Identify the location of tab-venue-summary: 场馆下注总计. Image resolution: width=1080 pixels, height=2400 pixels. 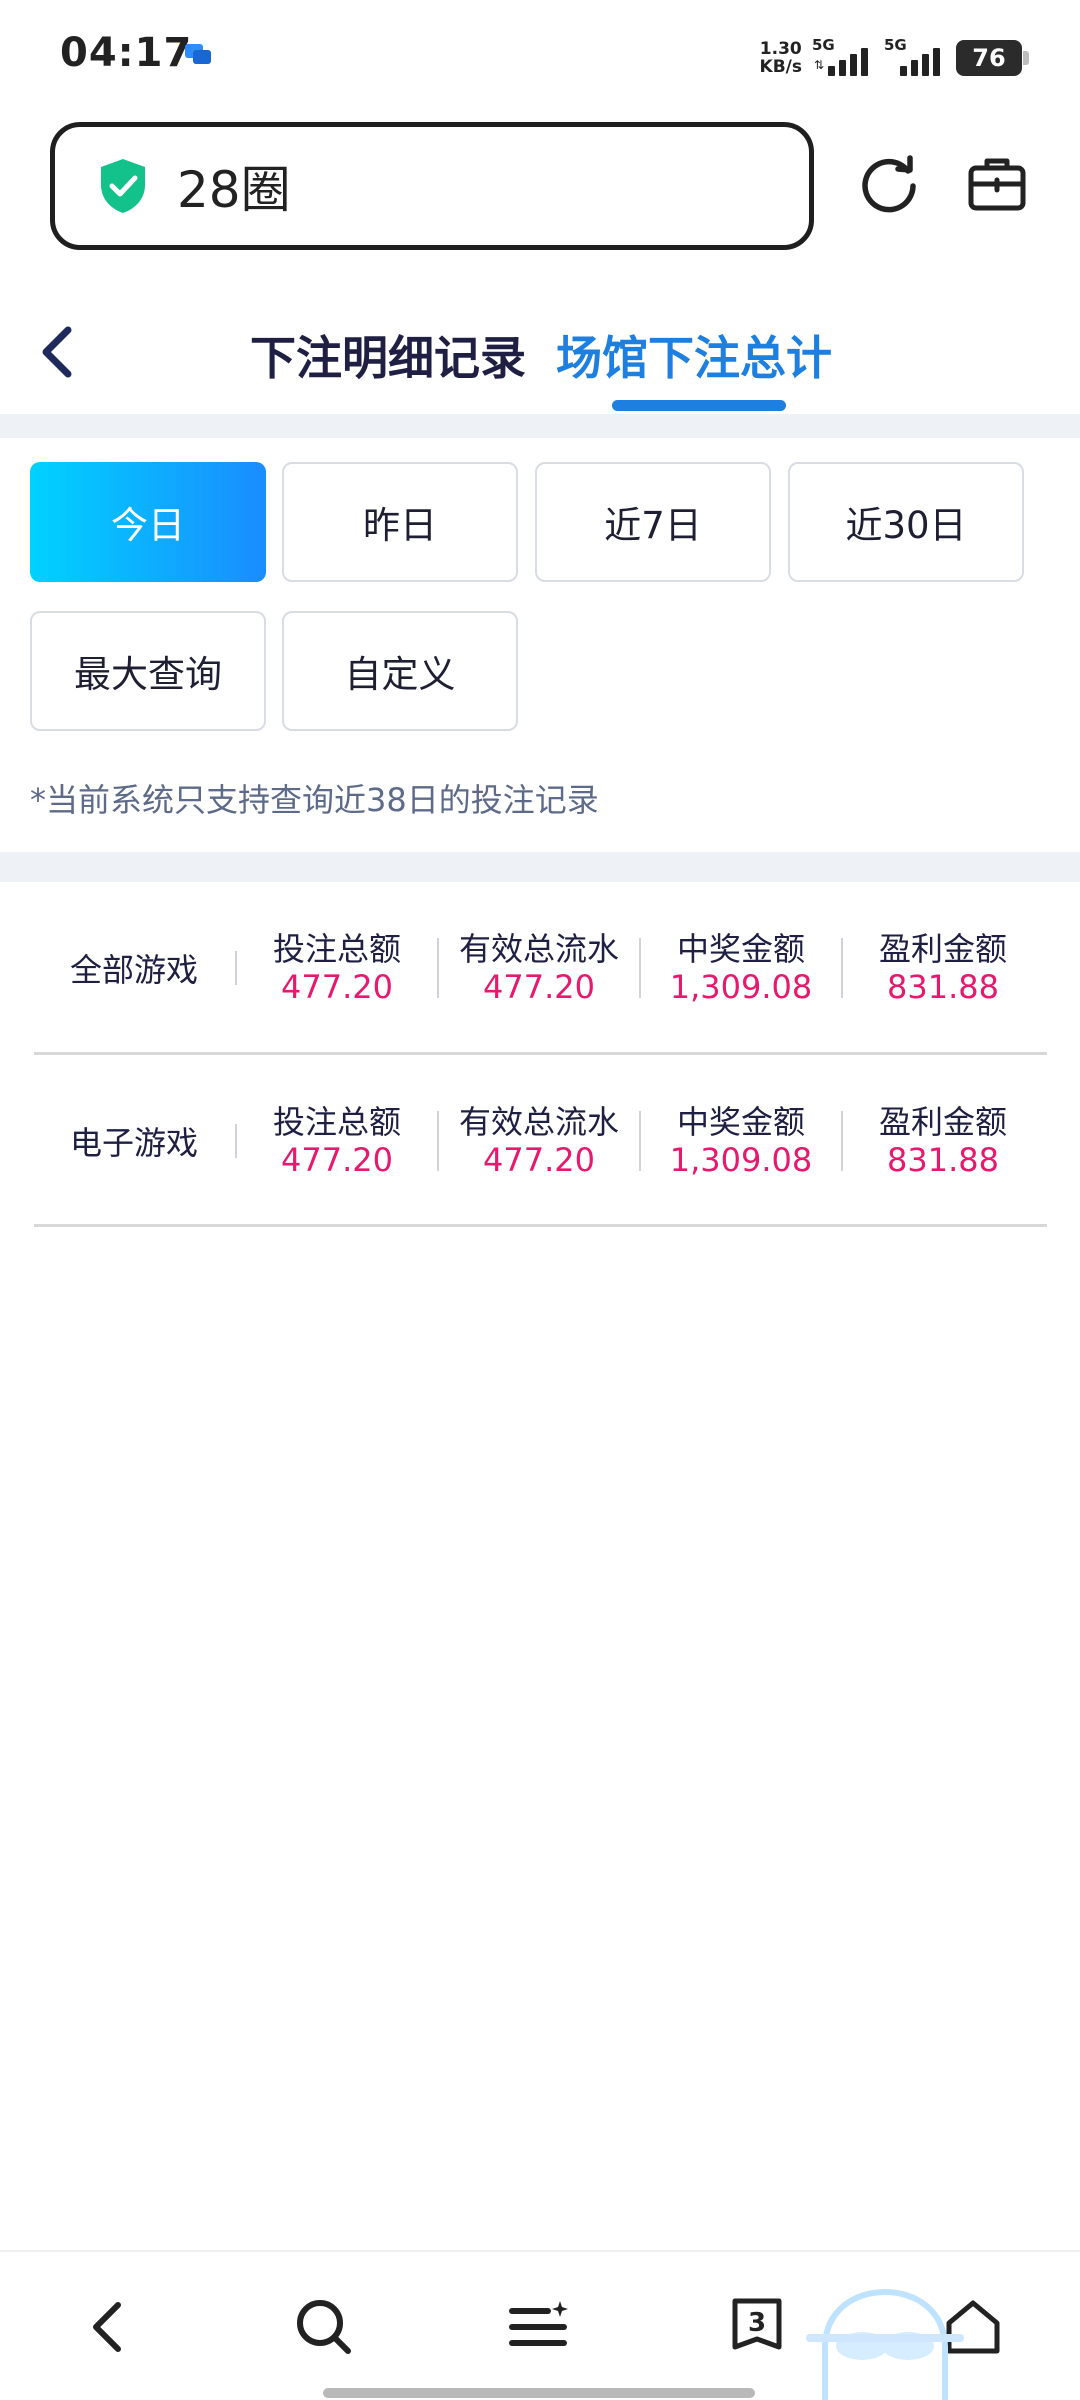
(694, 355).